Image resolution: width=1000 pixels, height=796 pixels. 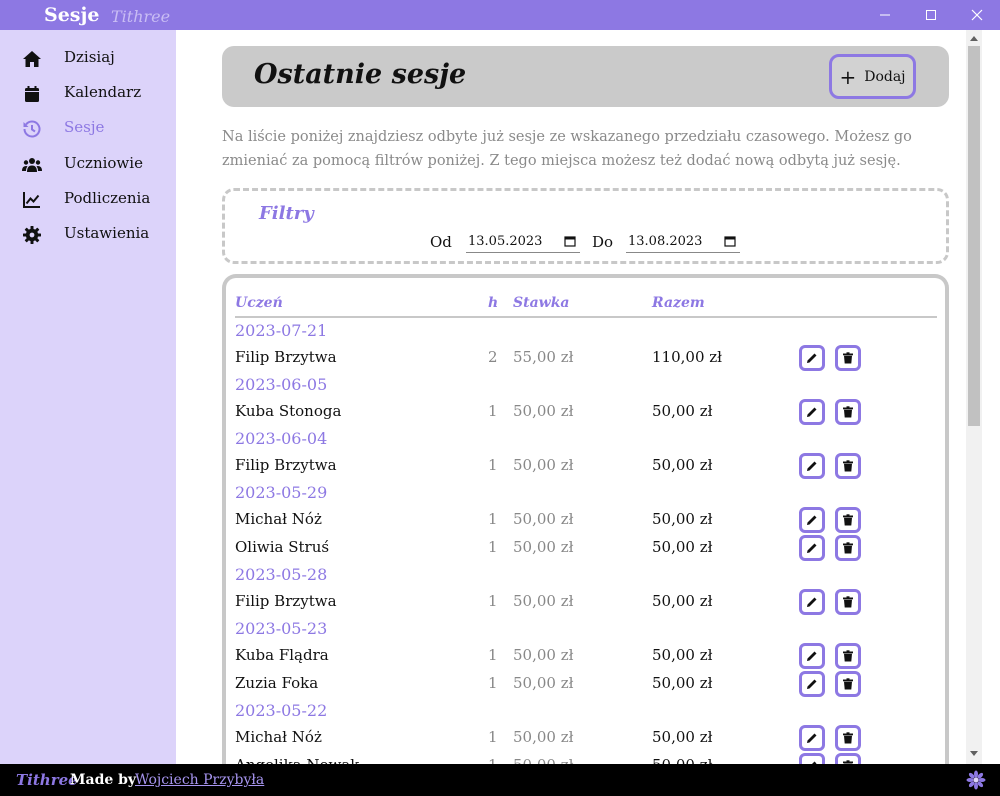 I want to click on student-name: Michał Nóż, so click(x=278, y=519).